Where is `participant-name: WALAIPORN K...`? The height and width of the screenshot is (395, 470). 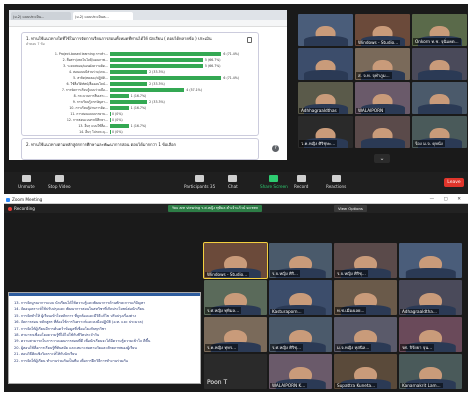
participant-name: WALAIPORN K... is located at coordinates (289, 385).